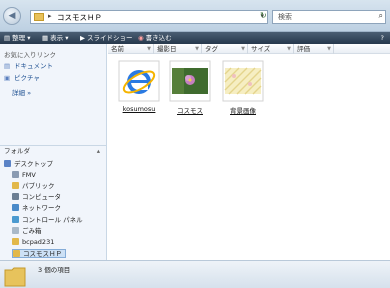 The width and height of the screenshot is (390, 288). What do you see at coordinates (15, 175) in the screenshot?
I see `user-folder-icon` at bounding box center [15, 175].